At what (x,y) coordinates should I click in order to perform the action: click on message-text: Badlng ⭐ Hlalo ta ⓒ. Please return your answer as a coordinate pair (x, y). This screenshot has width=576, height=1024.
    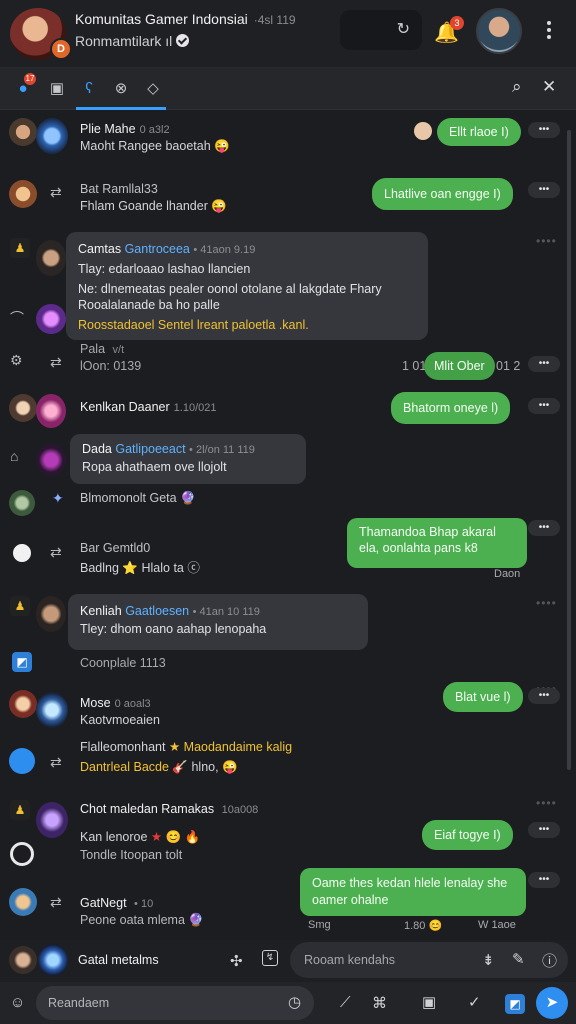
    Looking at the image, I should click on (140, 568).